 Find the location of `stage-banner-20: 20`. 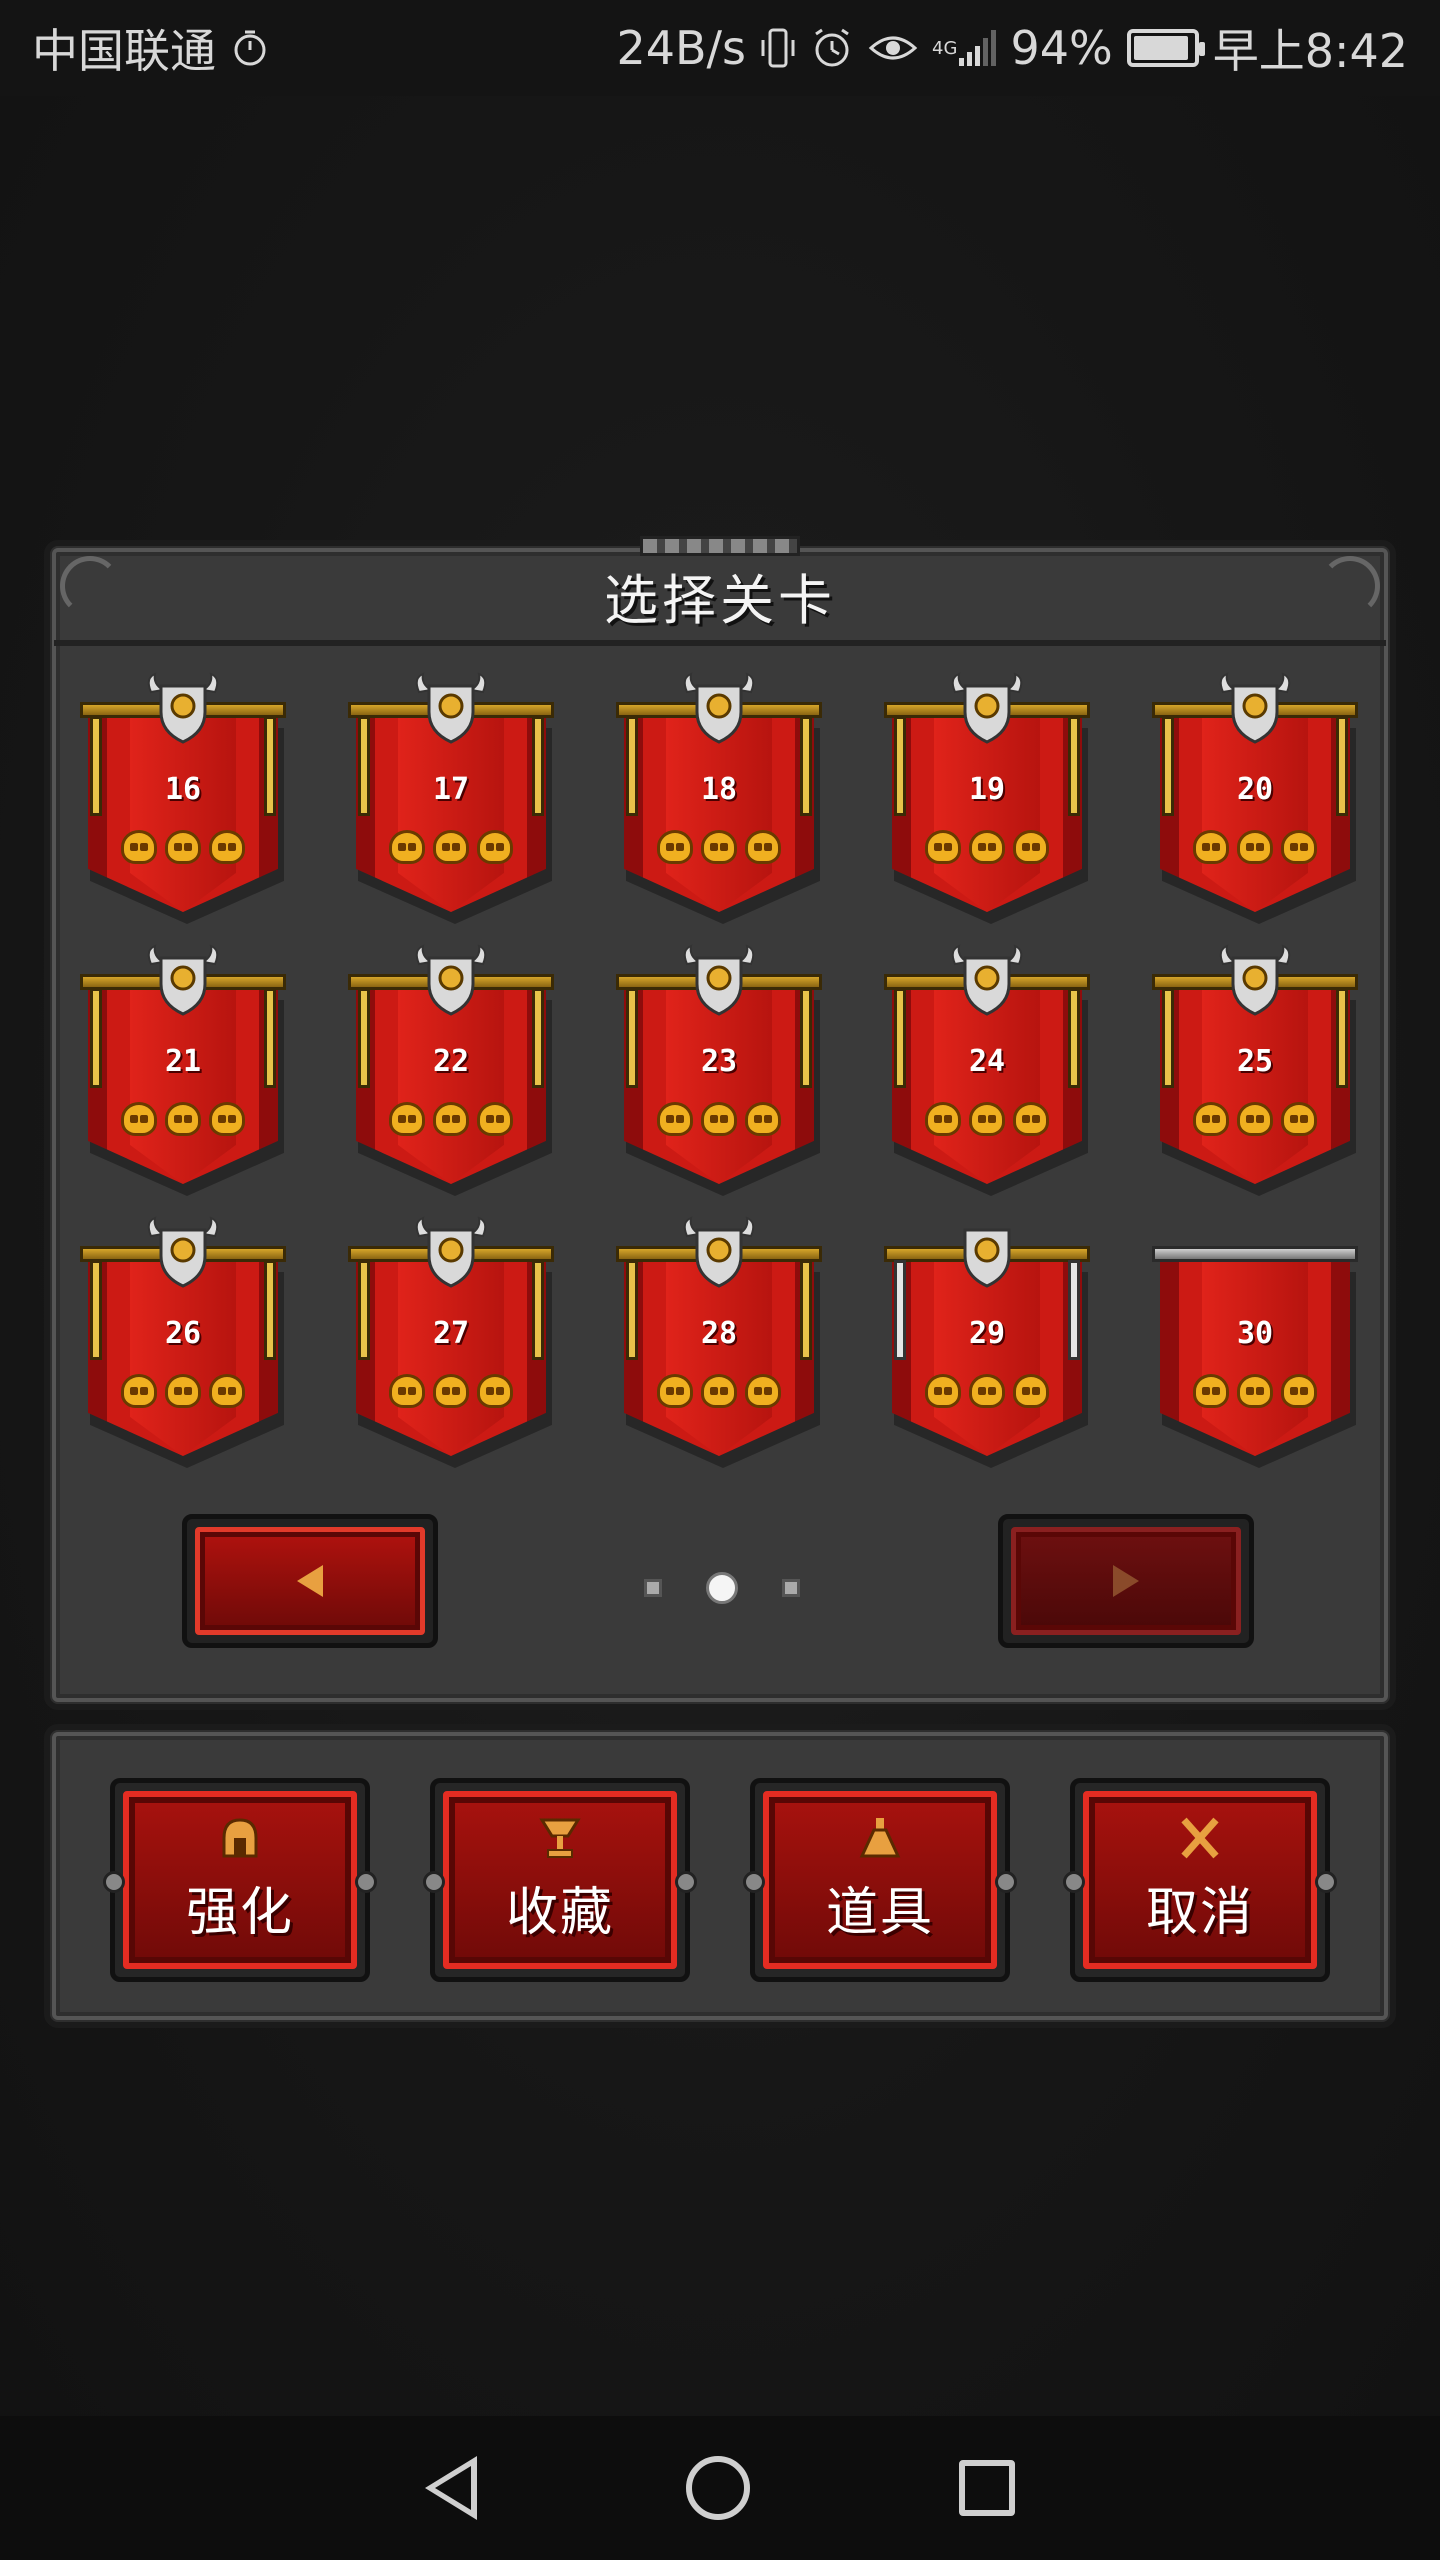

stage-banner-20: 20 is located at coordinates (1255, 798).